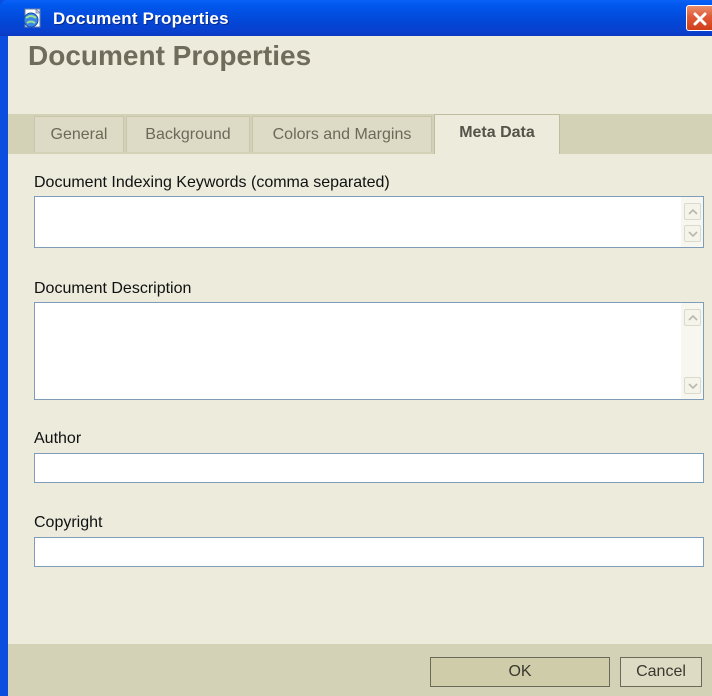 The height and width of the screenshot is (696, 712). I want to click on author-label: Author, so click(58, 438).